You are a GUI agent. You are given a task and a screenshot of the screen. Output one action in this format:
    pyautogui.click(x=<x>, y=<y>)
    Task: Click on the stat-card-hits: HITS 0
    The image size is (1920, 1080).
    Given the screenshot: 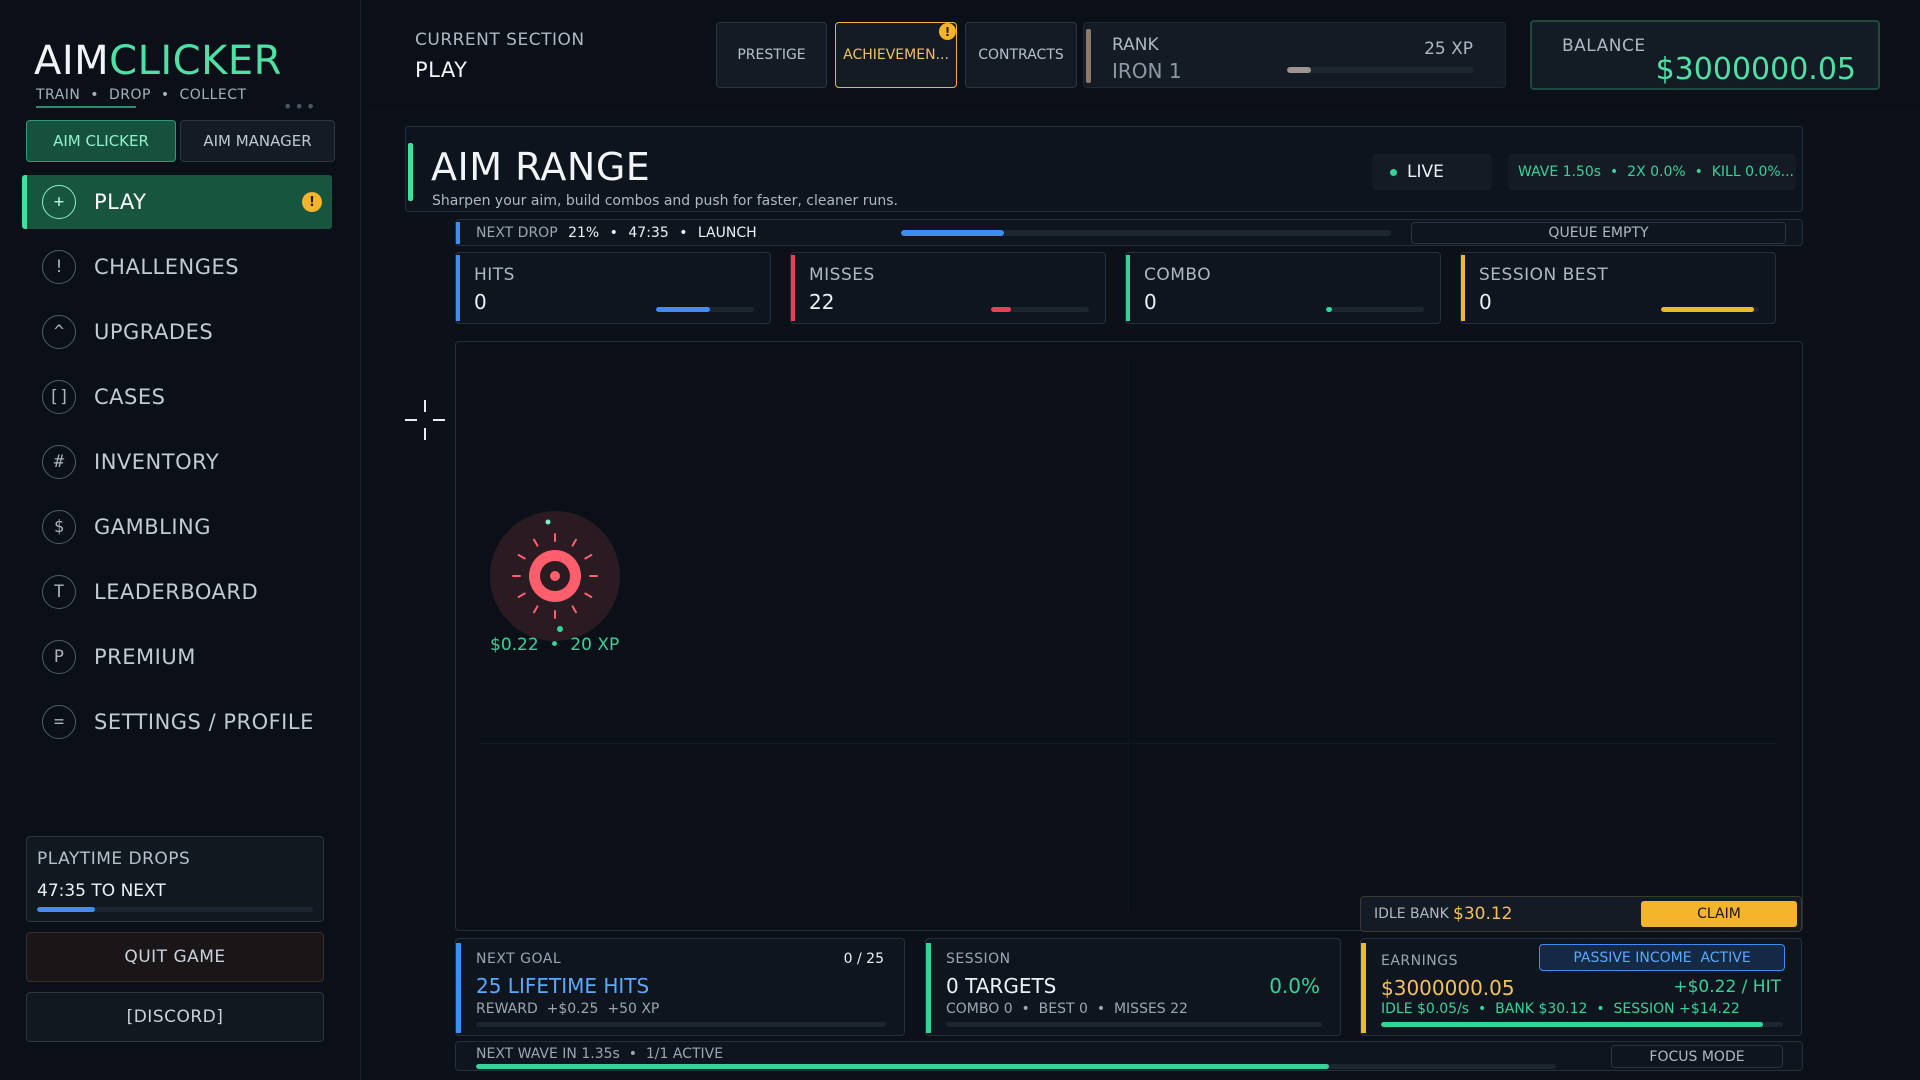 What is the action you would take?
    pyautogui.click(x=613, y=288)
    